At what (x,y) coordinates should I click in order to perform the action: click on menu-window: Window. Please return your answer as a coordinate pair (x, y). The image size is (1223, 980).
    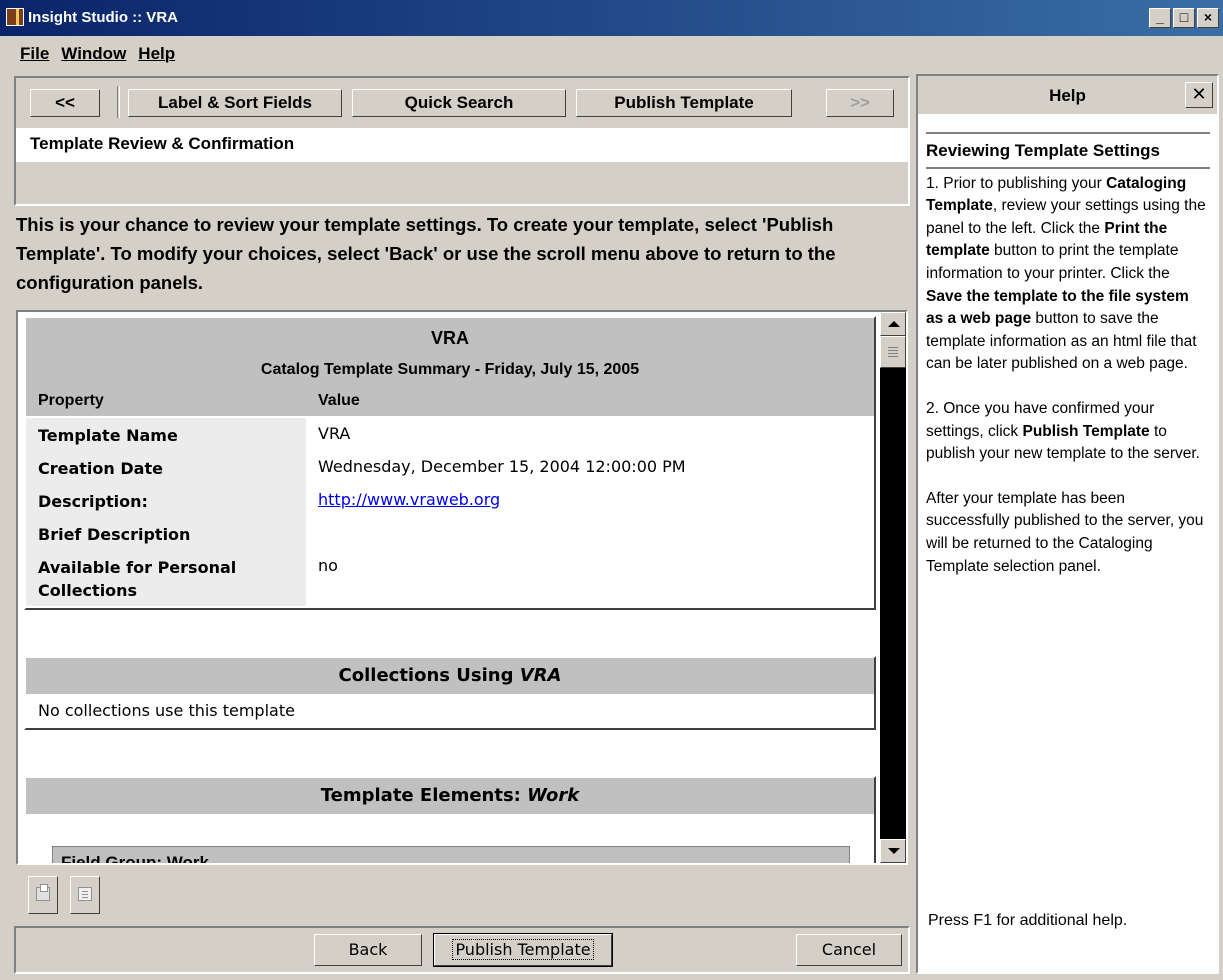
    Looking at the image, I should click on (97, 55).